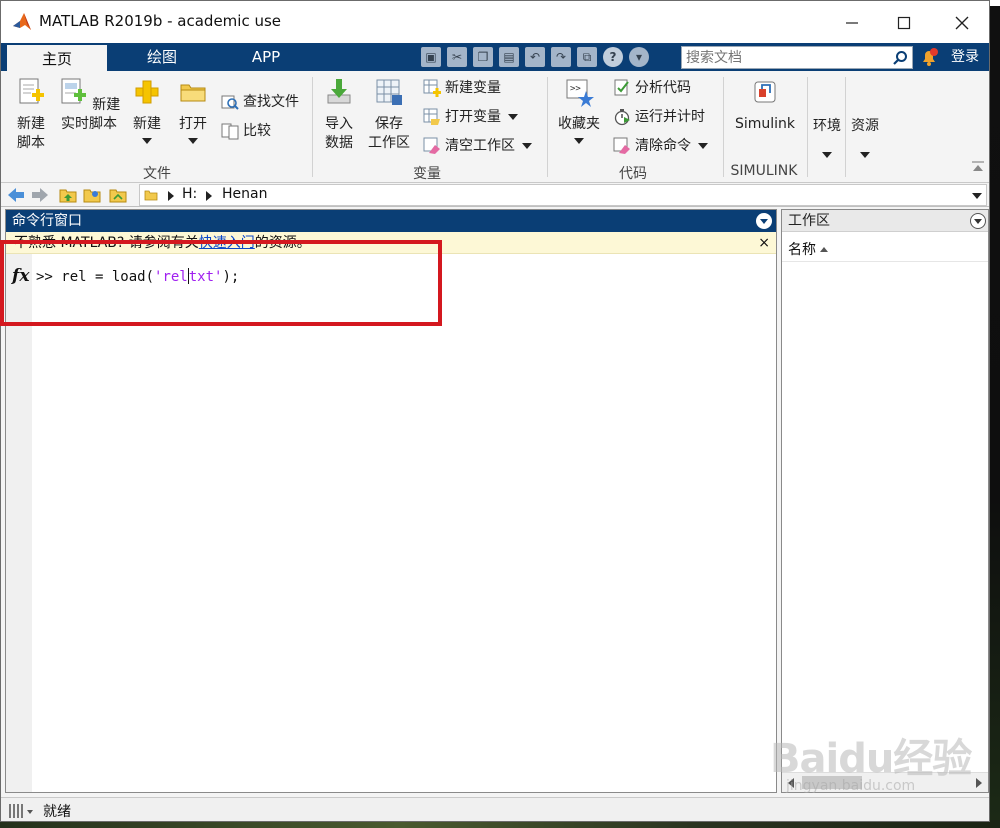 This screenshot has width=1000, height=828. Describe the element at coordinates (171, 196) in the screenshot. I see `chevron-right-icon` at that location.